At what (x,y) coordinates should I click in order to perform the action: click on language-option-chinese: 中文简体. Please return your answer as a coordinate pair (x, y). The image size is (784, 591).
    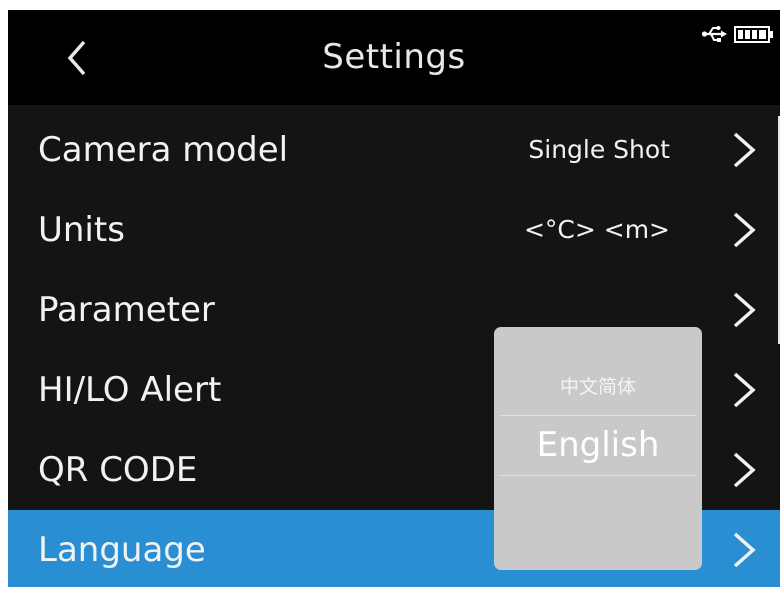
    Looking at the image, I should click on (598, 387).